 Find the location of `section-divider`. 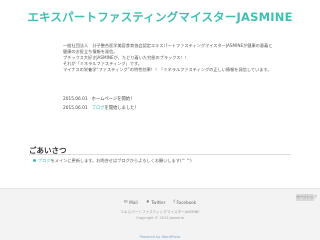

section-divider is located at coordinates (160, 154).